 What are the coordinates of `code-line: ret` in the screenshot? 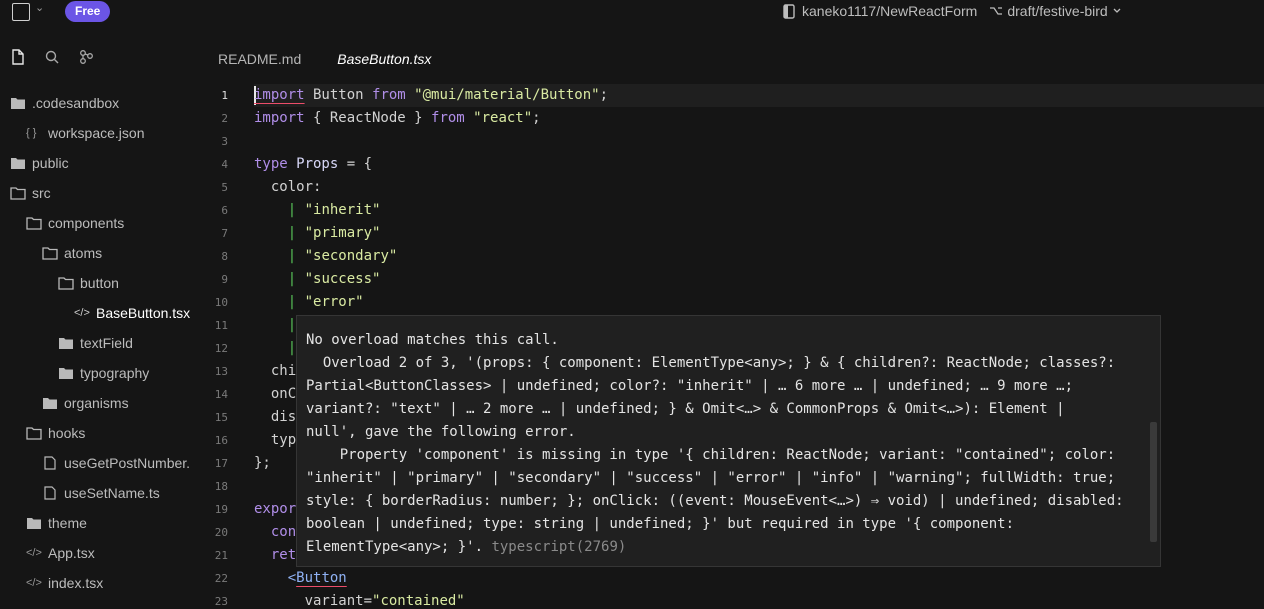 It's located at (275, 555).